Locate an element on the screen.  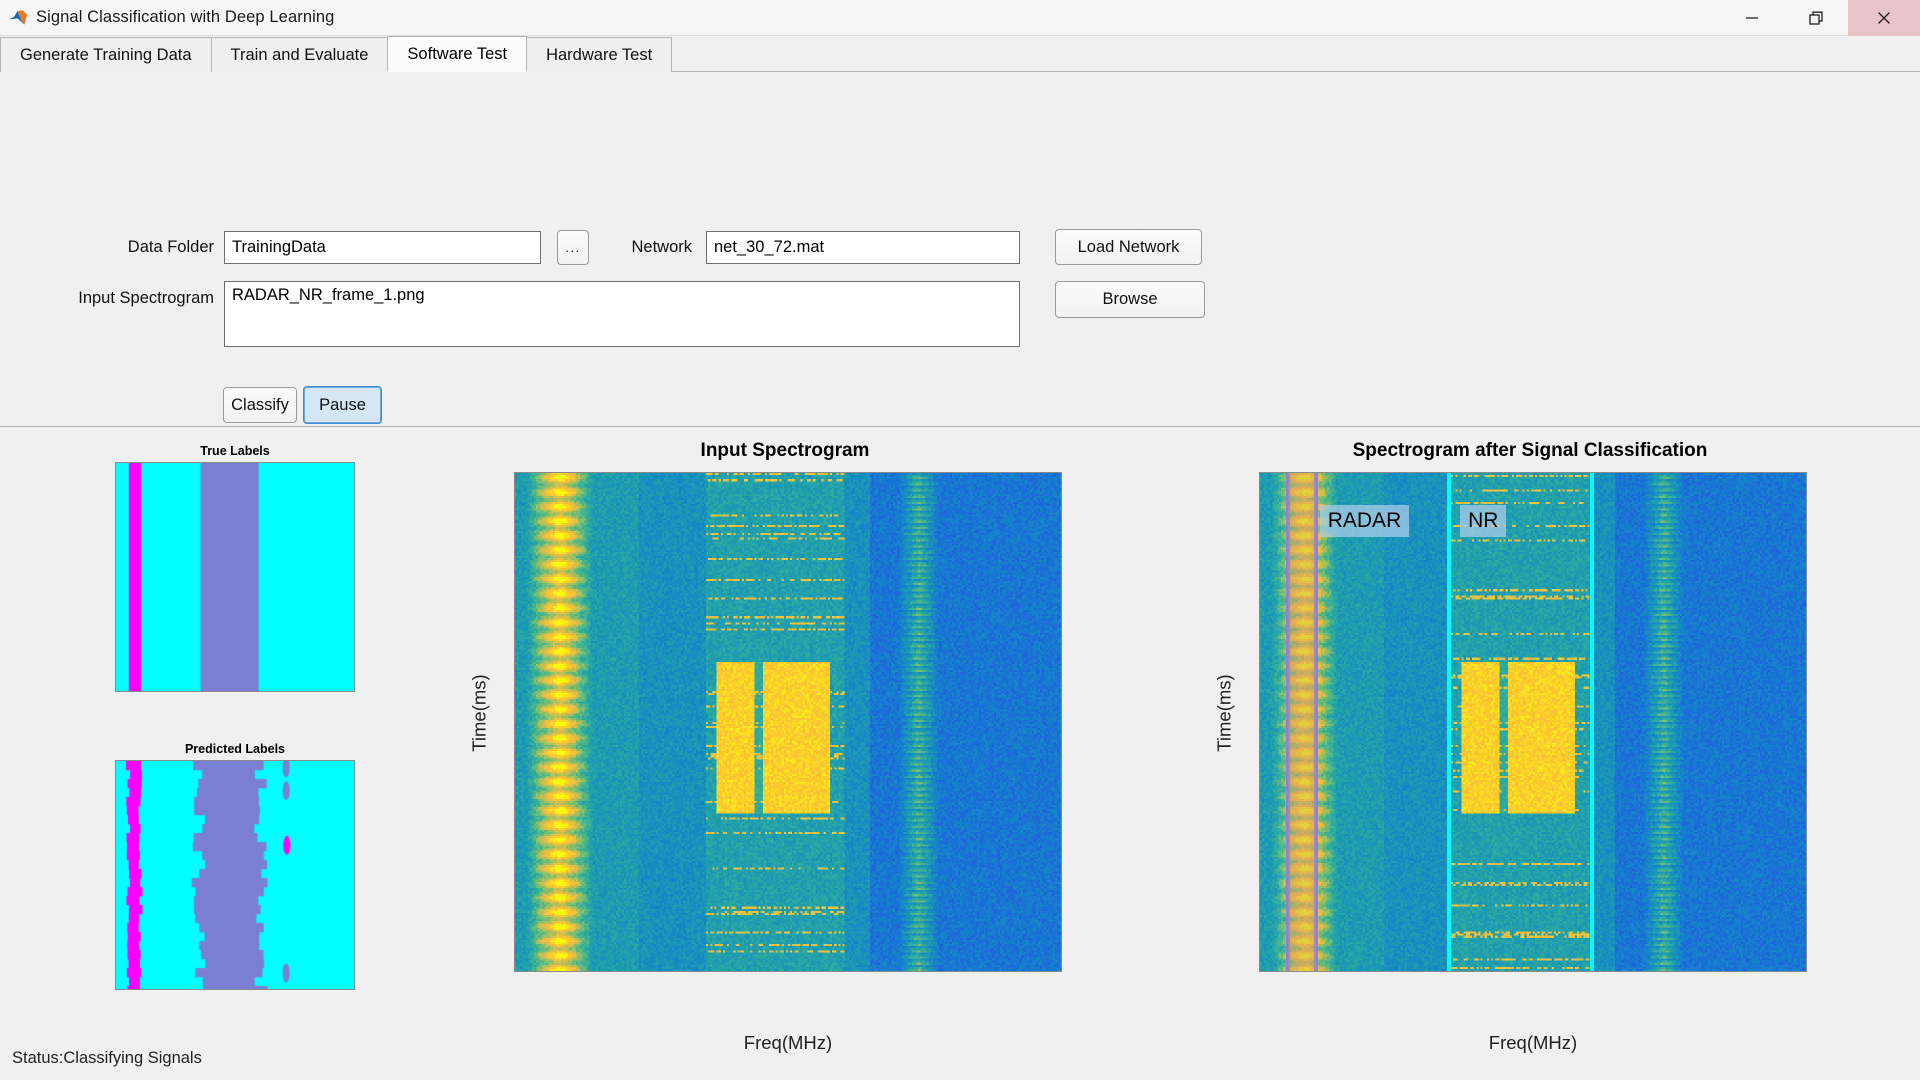
classify-button: Classify is located at coordinates (260, 405).